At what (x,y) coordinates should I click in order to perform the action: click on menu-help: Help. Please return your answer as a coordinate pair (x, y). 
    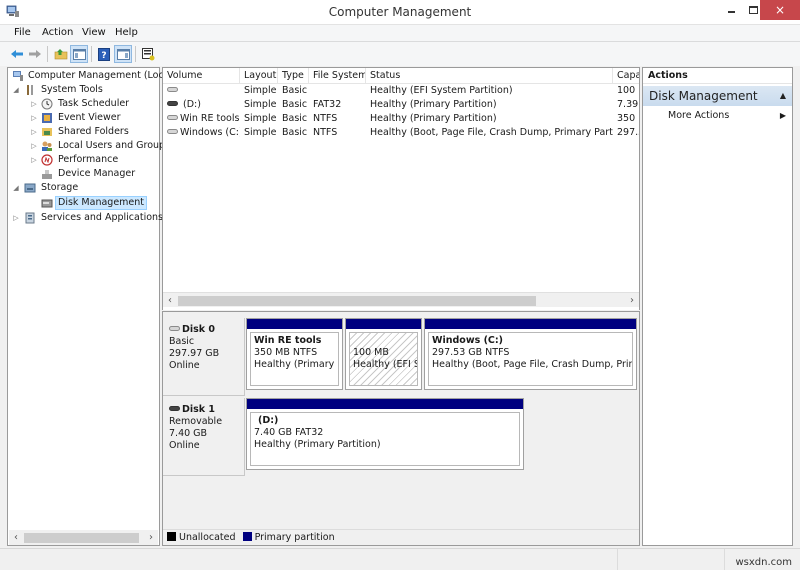
    Looking at the image, I should click on (126, 32).